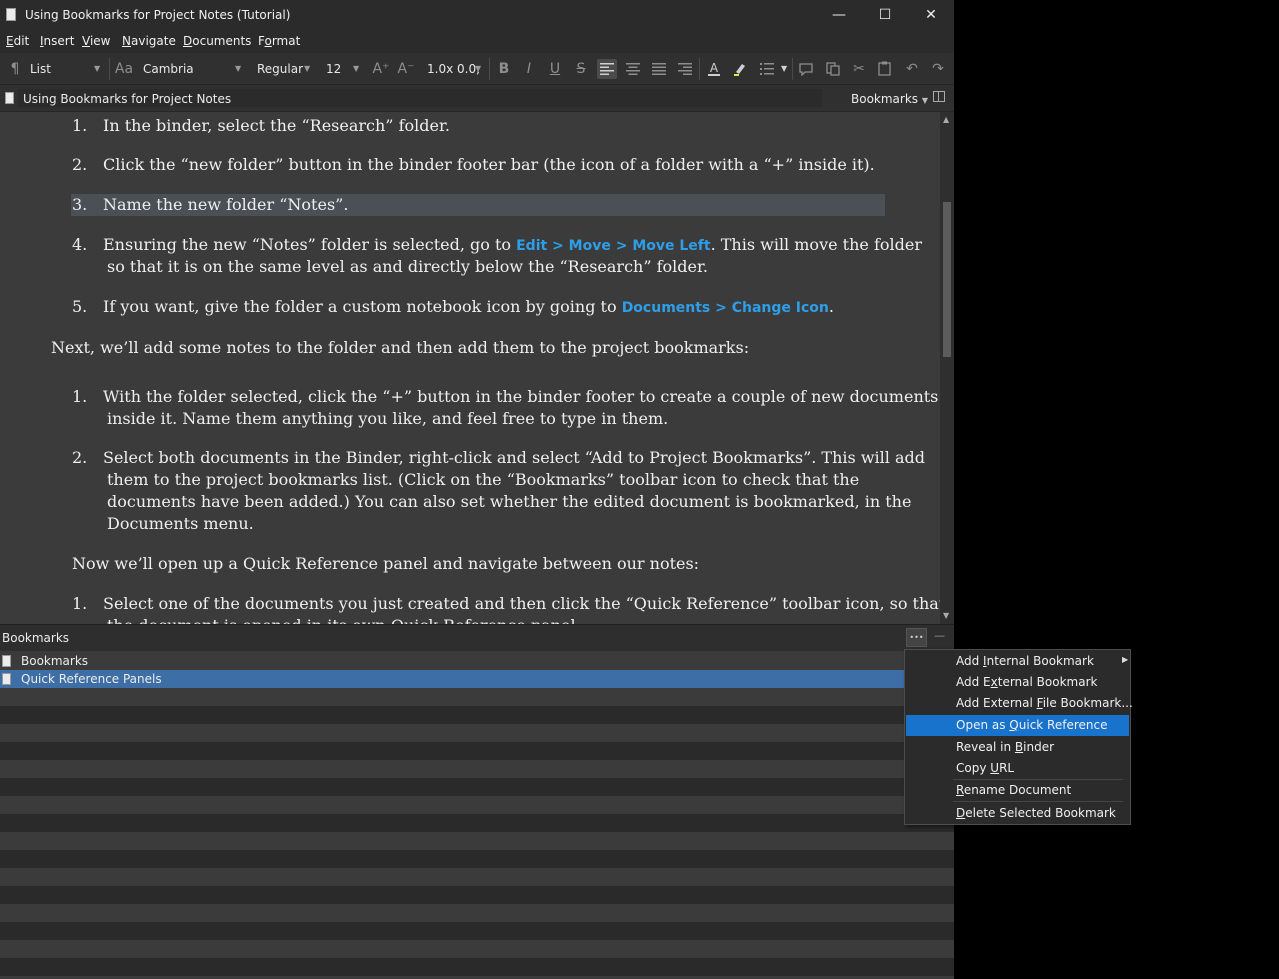  Describe the element at coordinates (477, 661) in the screenshot. I see `bookmark-item: Bookmarks` at that location.